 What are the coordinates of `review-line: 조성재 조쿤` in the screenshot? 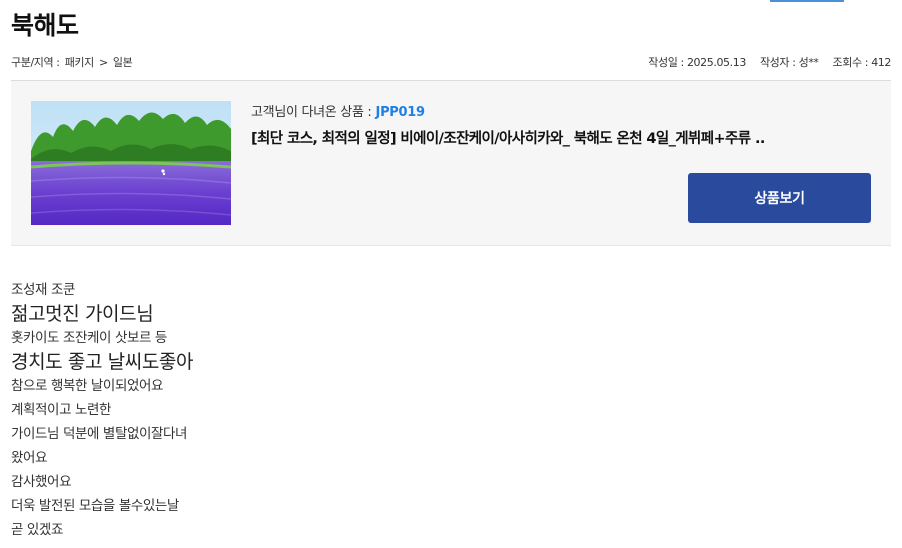 It's located at (43, 290).